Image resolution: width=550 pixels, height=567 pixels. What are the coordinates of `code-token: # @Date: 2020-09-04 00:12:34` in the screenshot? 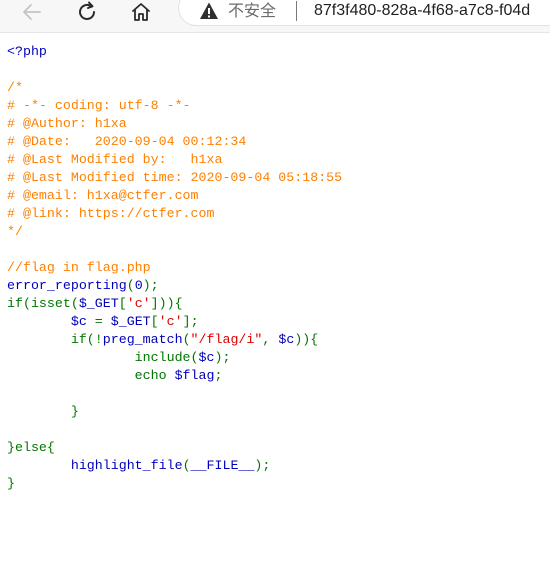 It's located at (127, 141).